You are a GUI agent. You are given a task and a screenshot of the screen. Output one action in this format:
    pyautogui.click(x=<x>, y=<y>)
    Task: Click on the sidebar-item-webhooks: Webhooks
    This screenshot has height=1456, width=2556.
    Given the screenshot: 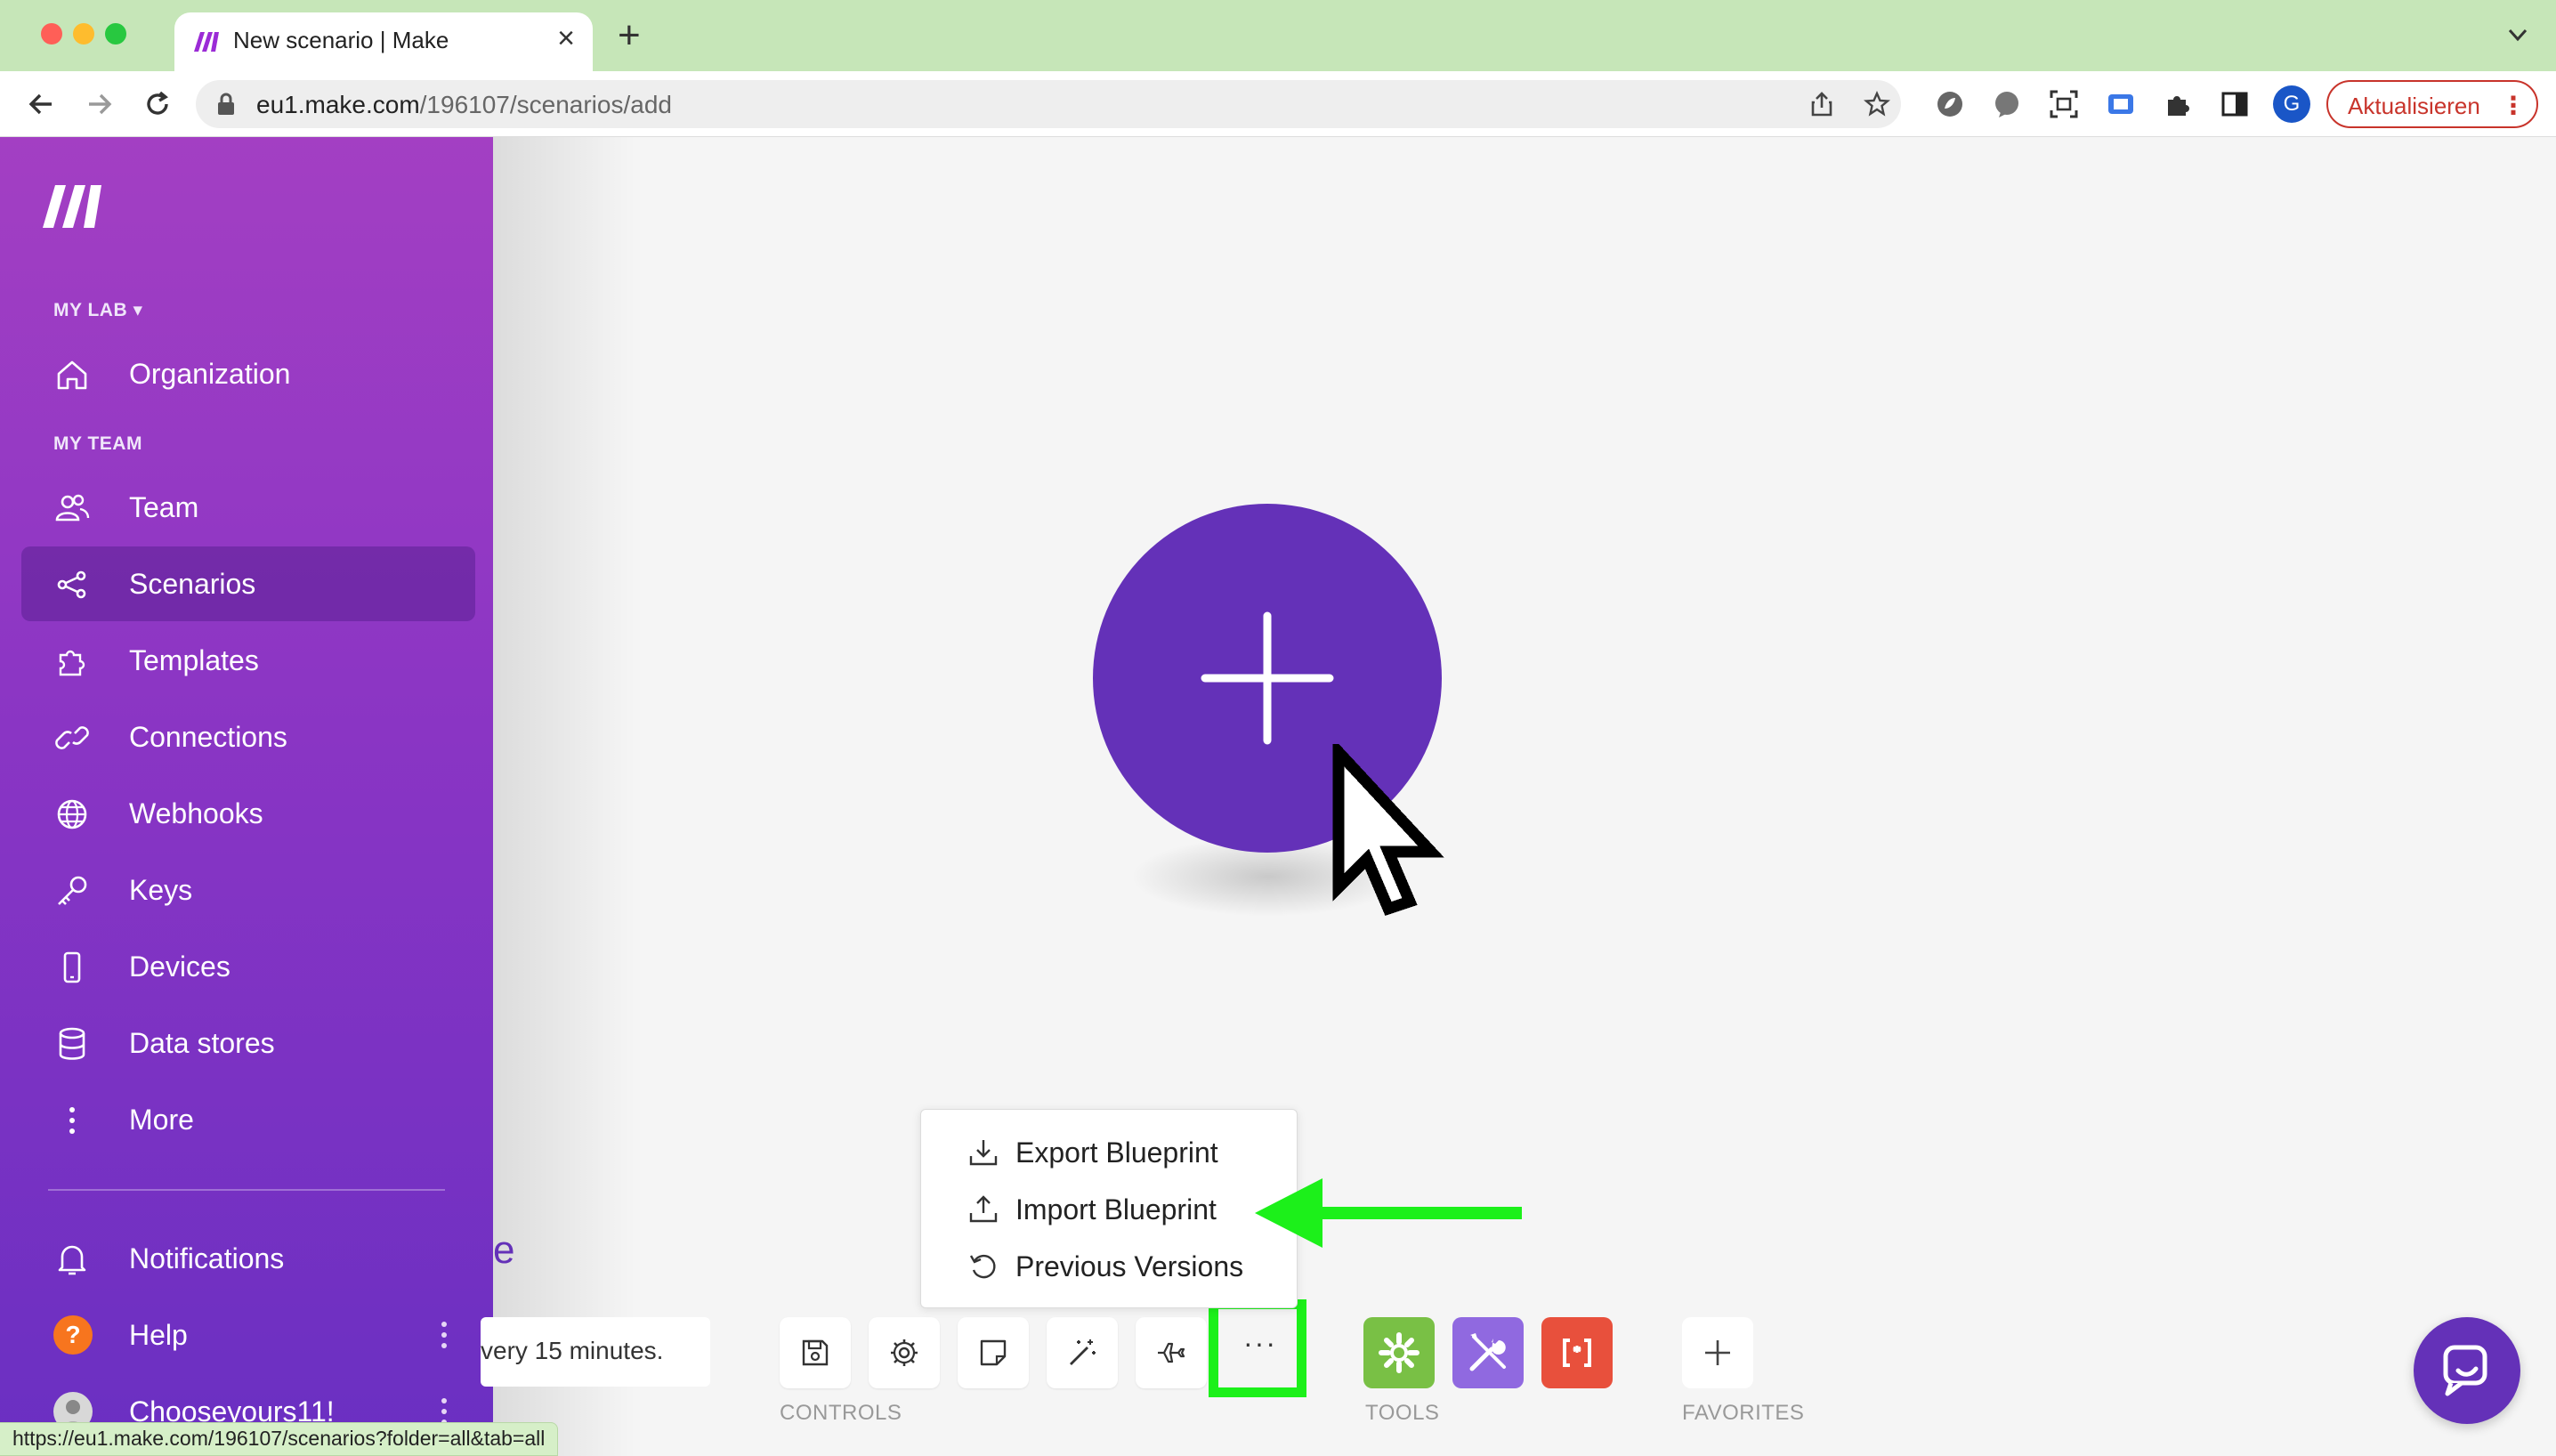 What is the action you would take?
    pyautogui.click(x=248, y=813)
    